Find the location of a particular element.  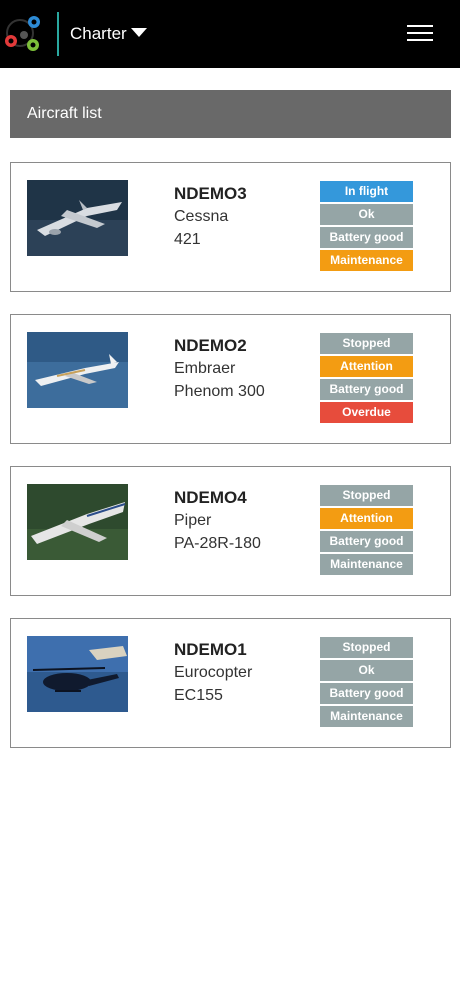

helicopter-photo is located at coordinates (77, 674).